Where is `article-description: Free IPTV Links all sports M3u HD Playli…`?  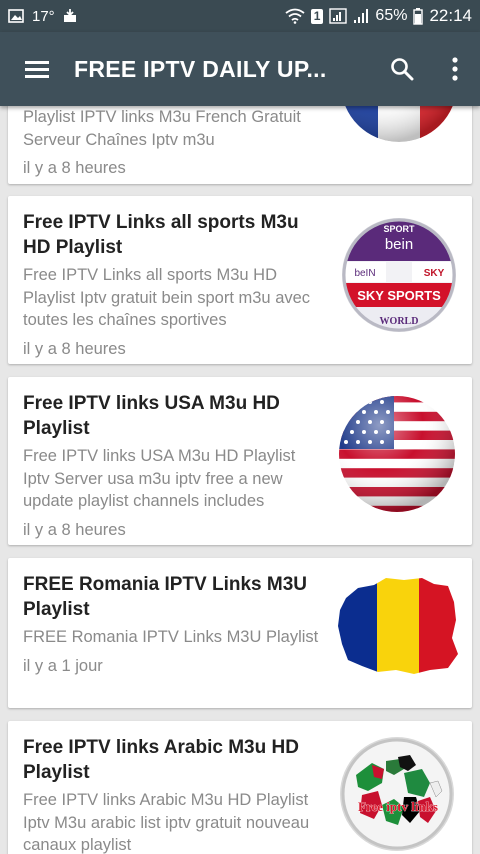 article-description: Free IPTV Links all sports M3u HD Playli… is located at coordinates (167, 297).